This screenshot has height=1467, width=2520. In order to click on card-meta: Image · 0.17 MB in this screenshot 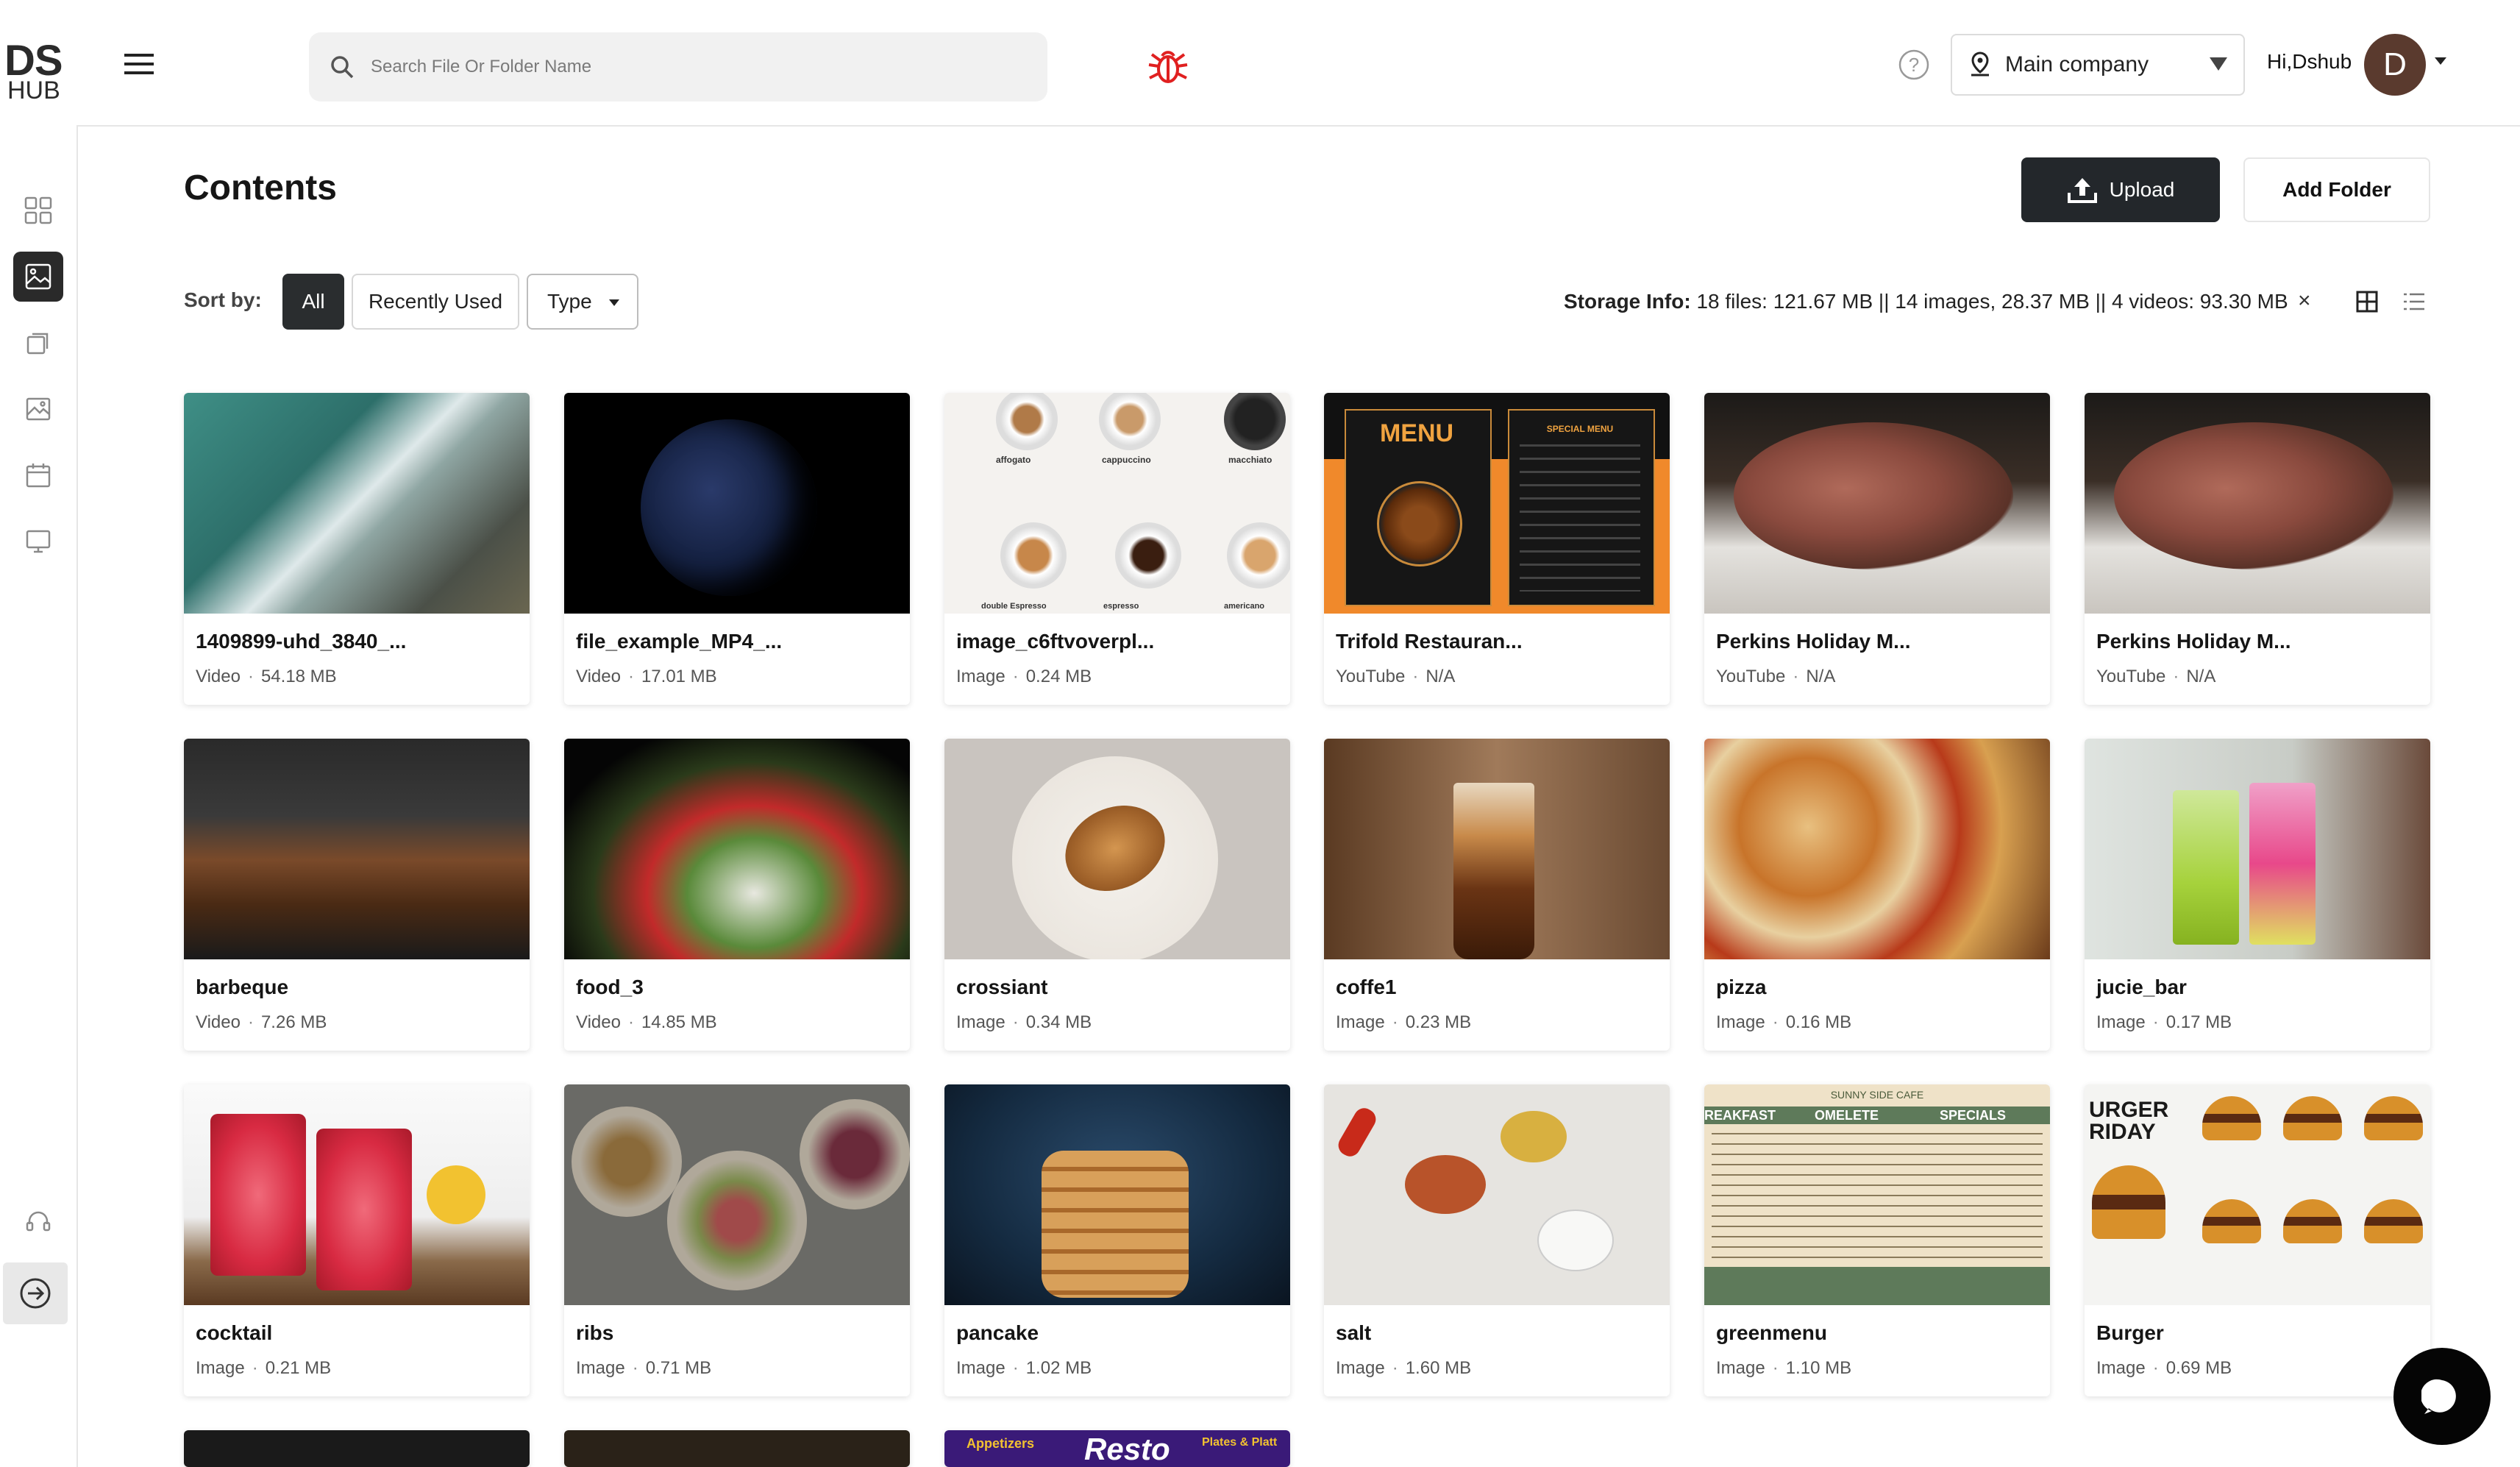, I will do `click(2164, 1022)`.